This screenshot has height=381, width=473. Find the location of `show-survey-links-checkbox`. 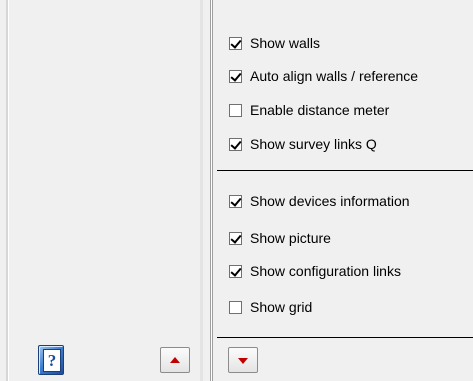

show-survey-links-checkbox is located at coordinates (235, 144).